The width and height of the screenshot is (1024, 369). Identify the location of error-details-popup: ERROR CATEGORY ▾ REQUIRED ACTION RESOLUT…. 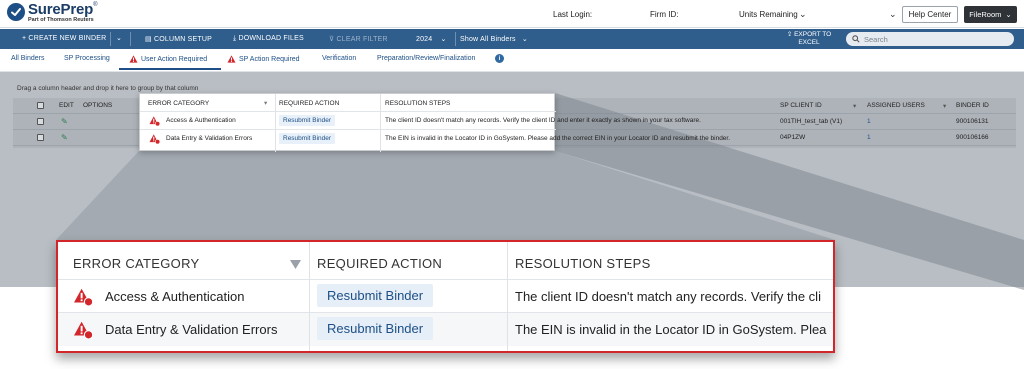
(434, 122).